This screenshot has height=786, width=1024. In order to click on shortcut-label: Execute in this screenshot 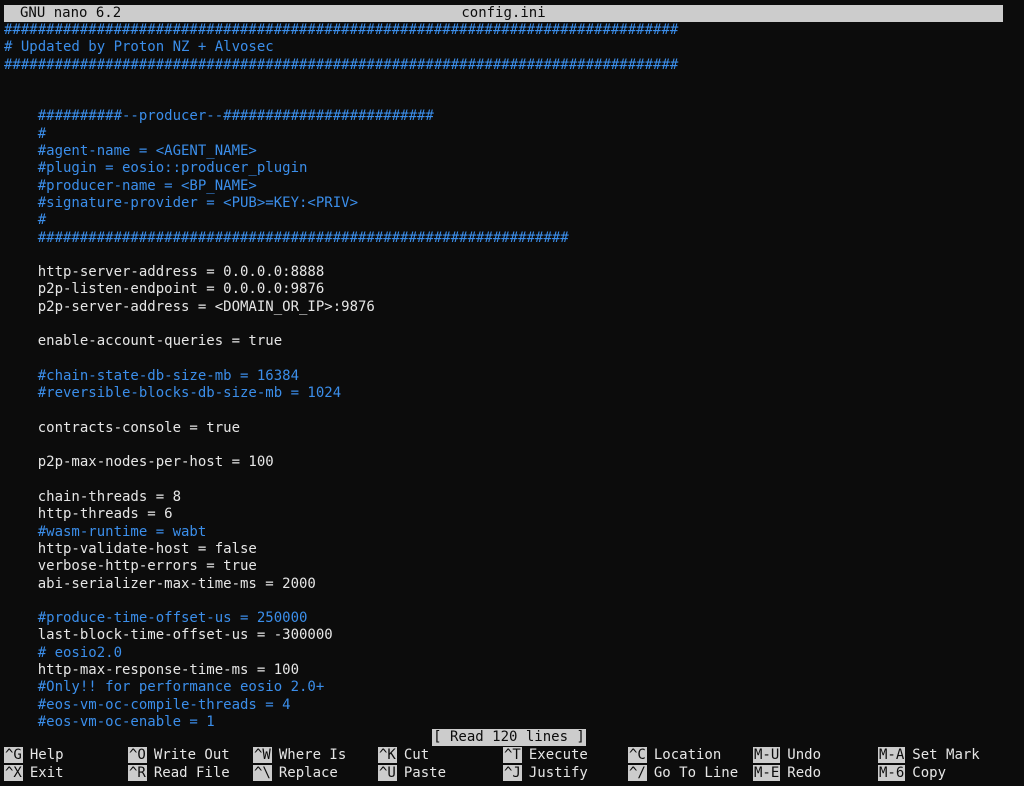, I will do `click(558, 755)`.